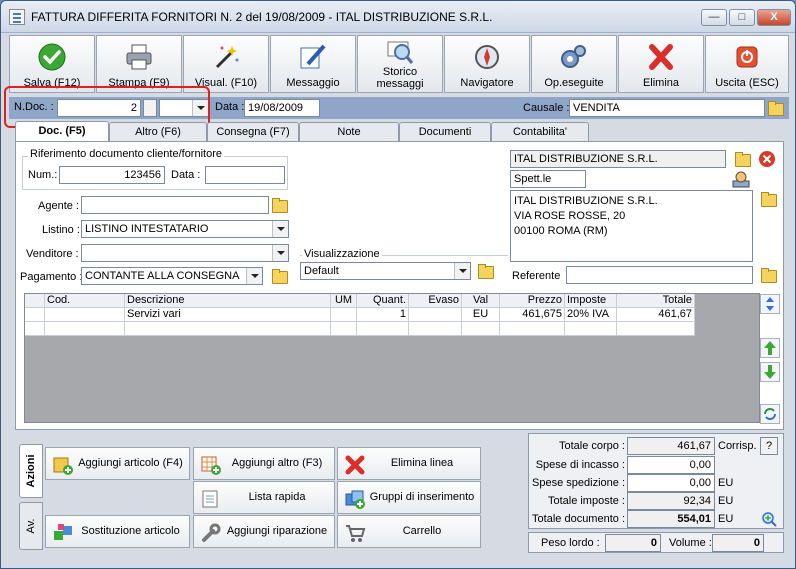 The width and height of the screenshot is (796, 569). Describe the element at coordinates (282, 108) in the screenshot. I see `date-input: 19/08/2009` at that location.